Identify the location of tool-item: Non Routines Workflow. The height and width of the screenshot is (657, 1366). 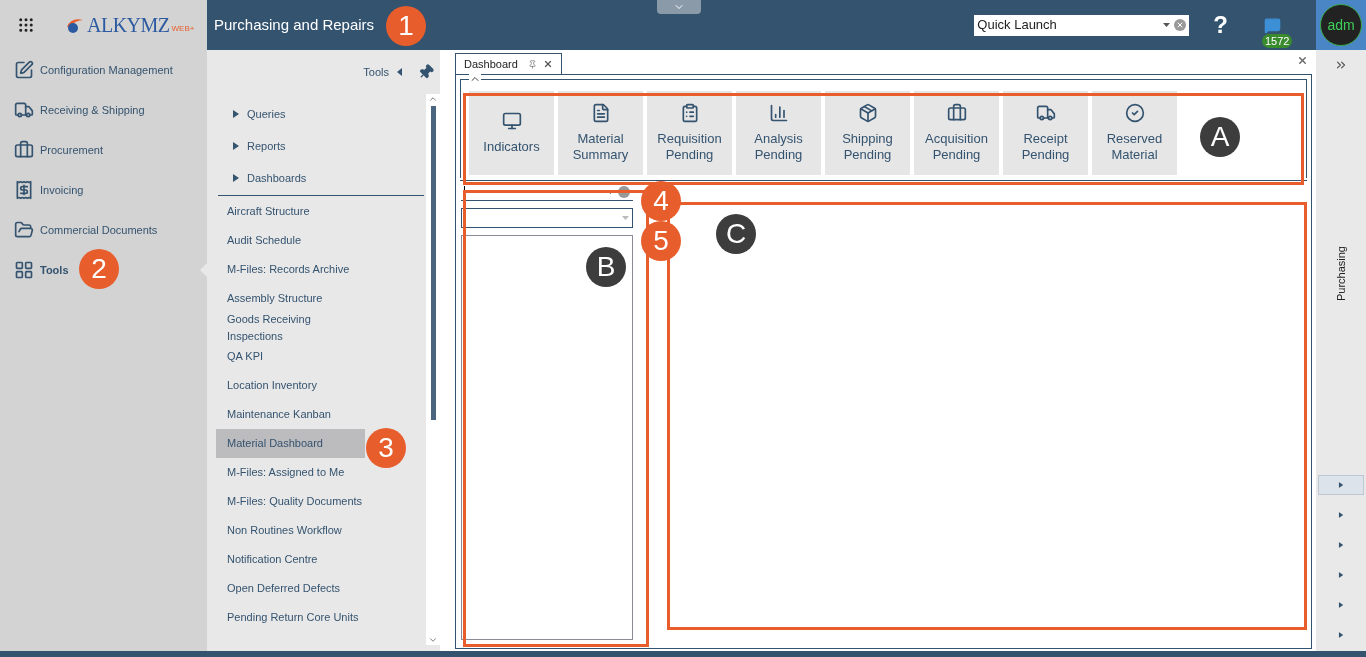
(290, 530).